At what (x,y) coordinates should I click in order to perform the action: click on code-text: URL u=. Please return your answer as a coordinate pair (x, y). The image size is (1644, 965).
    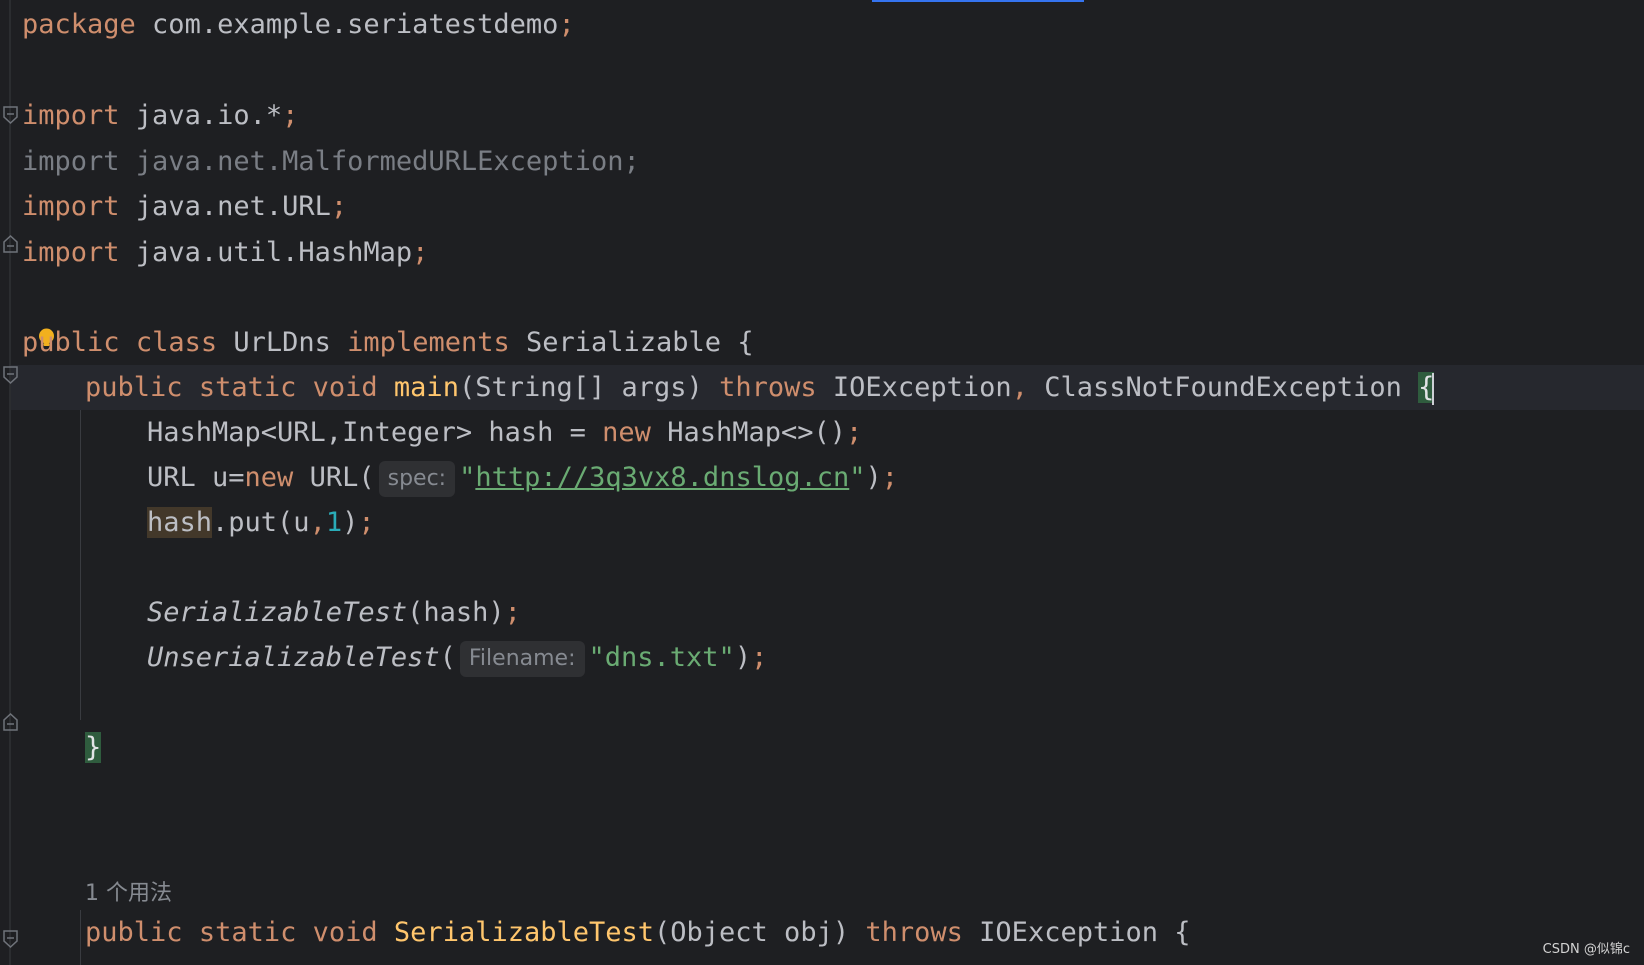
    Looking at the image, I should click on (196, 477).